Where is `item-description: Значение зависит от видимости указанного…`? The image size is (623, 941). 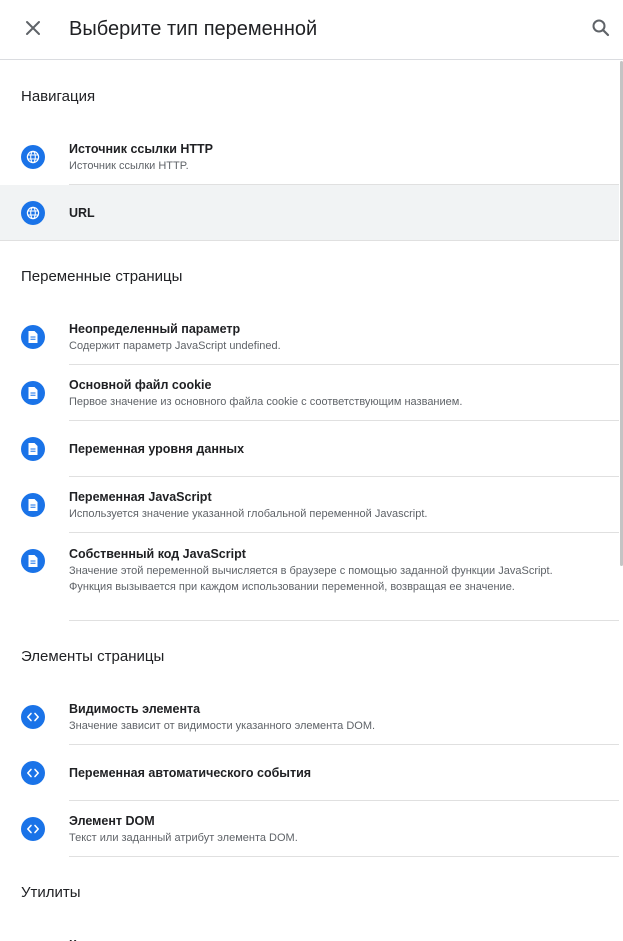 item-description: Значение зависит от видимости указанного… is located at coordinates (222, 725).